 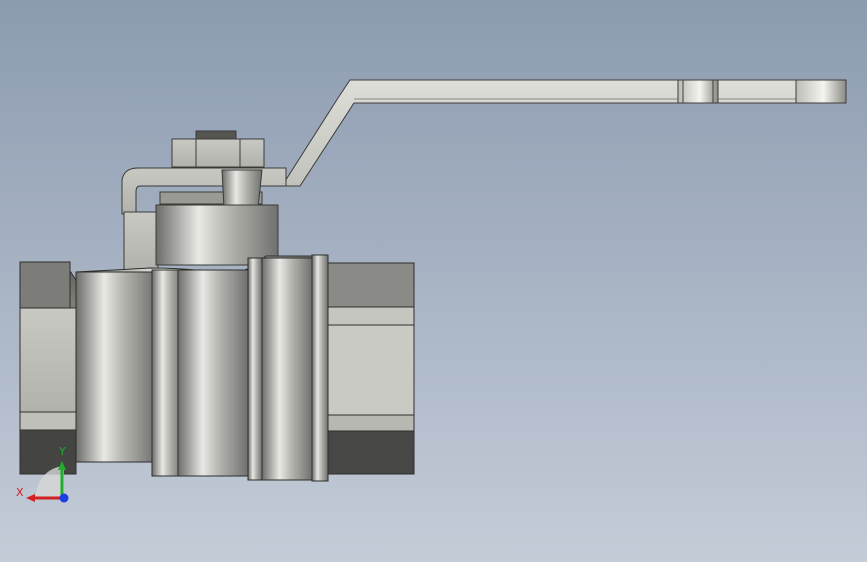 I want to click on y-axis-label: Y, so click(x=62, y=451).